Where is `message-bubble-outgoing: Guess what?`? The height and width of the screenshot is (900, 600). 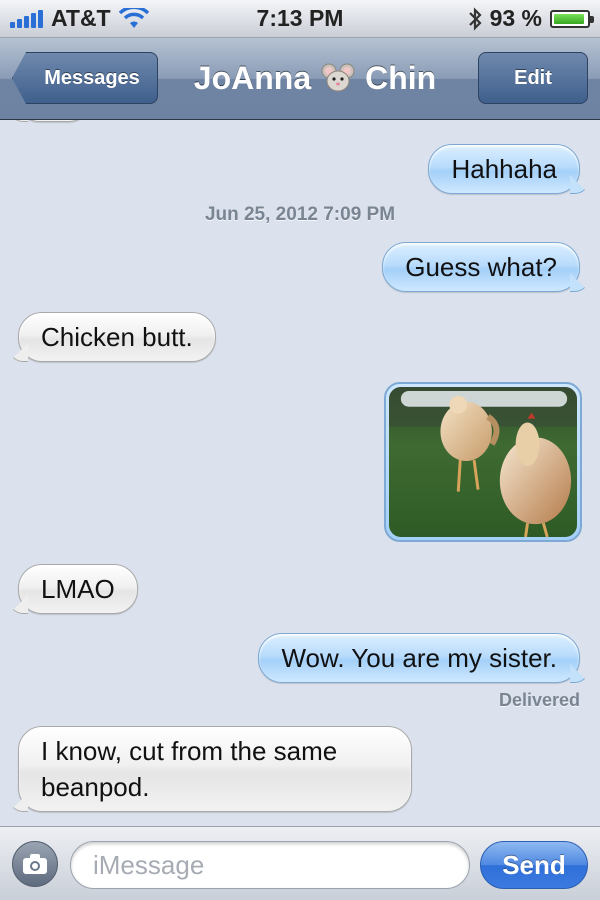
message-bubble-outgoing: Guess what? is located at coordinates (481, 267).